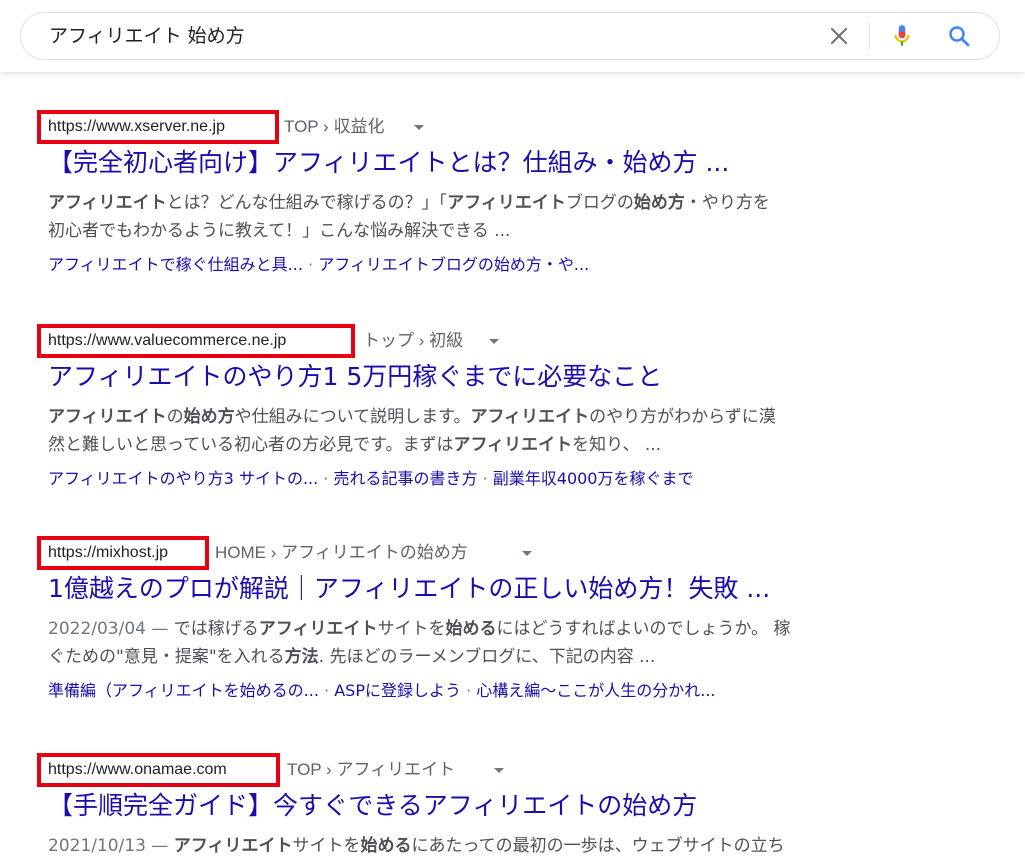 Image resolution: width=1025 pixels, height=860 pixels. I want to click on snippet-keyword: 方法, so click(301, 657).